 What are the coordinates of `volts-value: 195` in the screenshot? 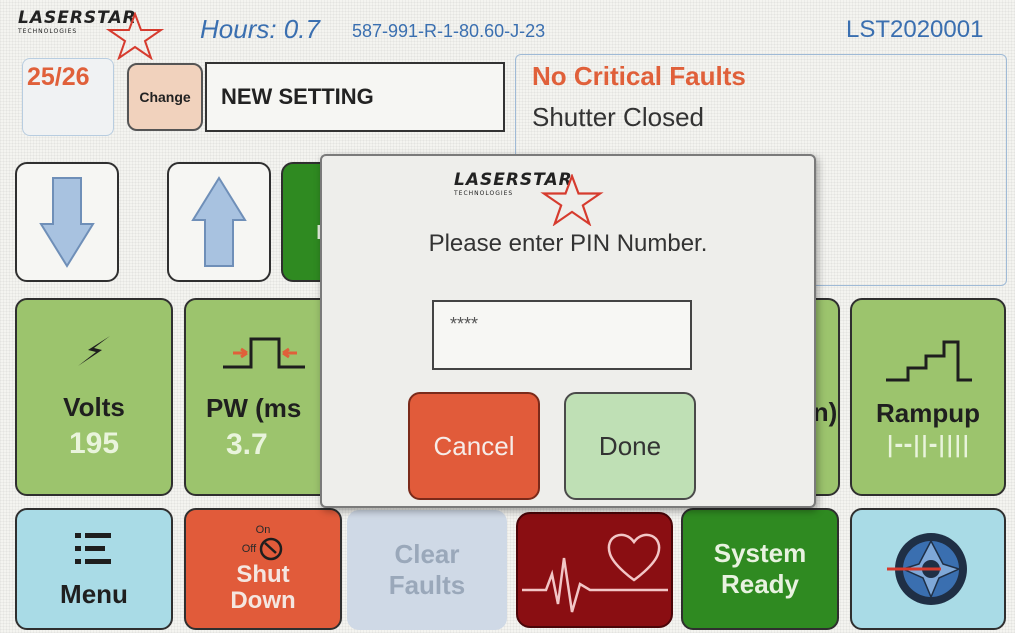 It's located at (94, 443).